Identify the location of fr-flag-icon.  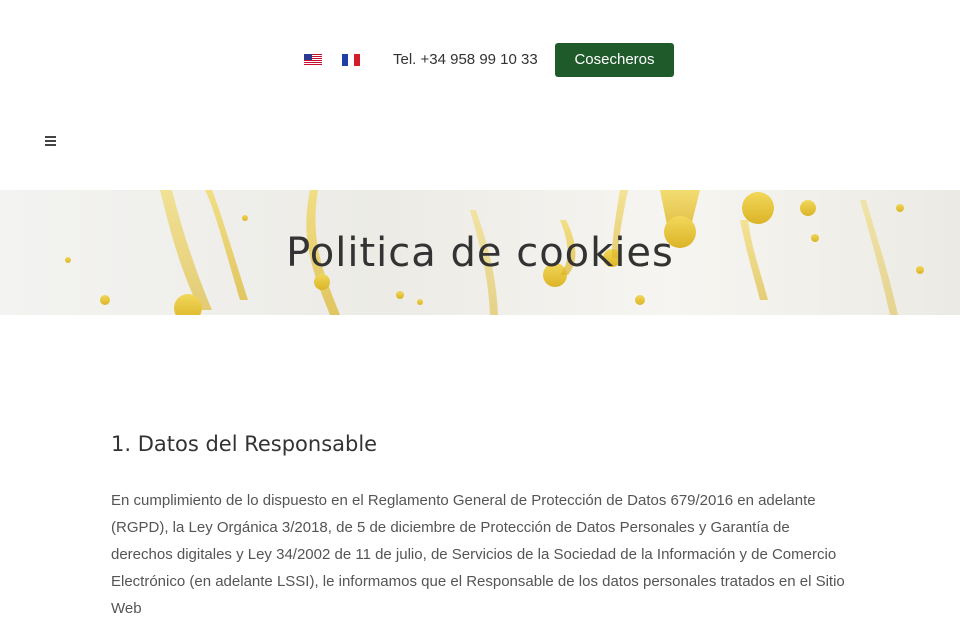
(351, 59).